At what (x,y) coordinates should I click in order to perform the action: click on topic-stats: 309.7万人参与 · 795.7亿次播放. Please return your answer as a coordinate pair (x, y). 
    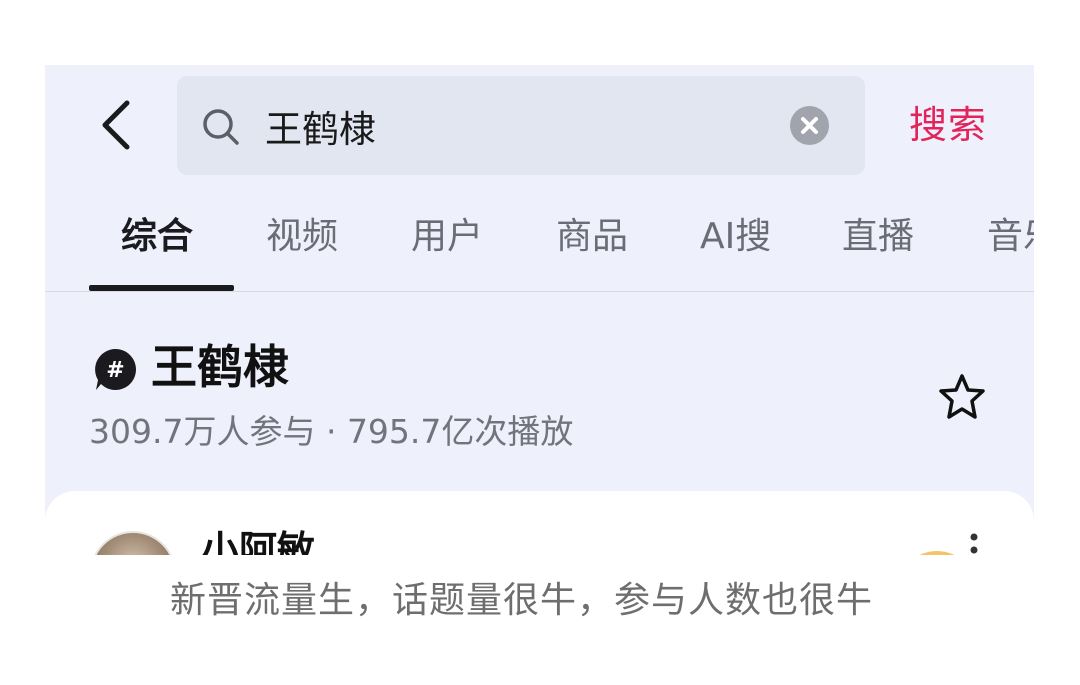
    Looking at the image, I should click on (331, 431).